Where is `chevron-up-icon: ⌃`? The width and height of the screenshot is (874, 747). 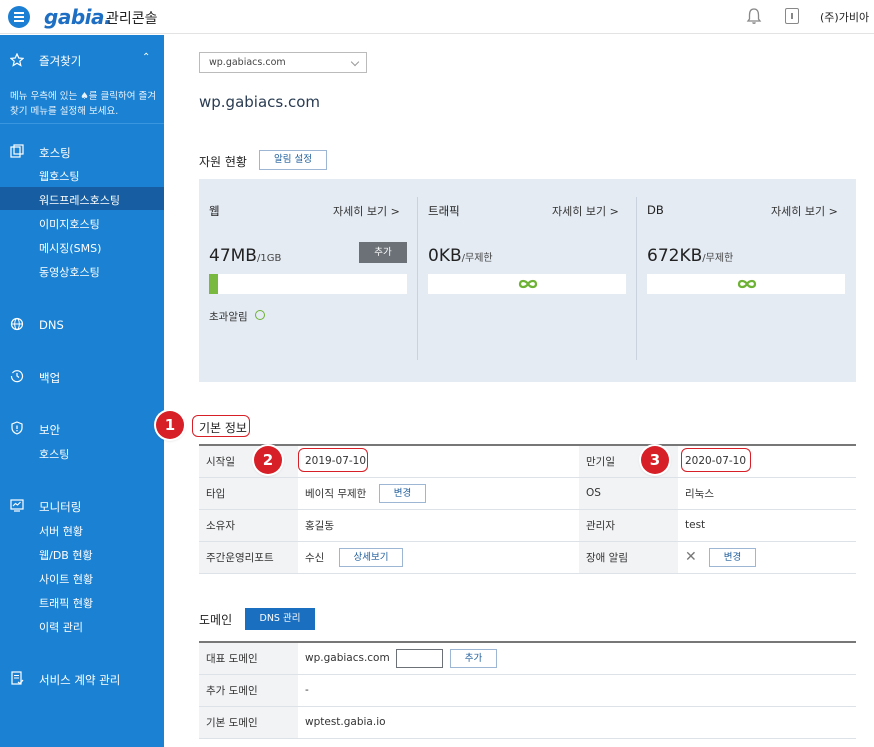 chevron-up-icon: ⌃ is located at coordinates (146, 57).